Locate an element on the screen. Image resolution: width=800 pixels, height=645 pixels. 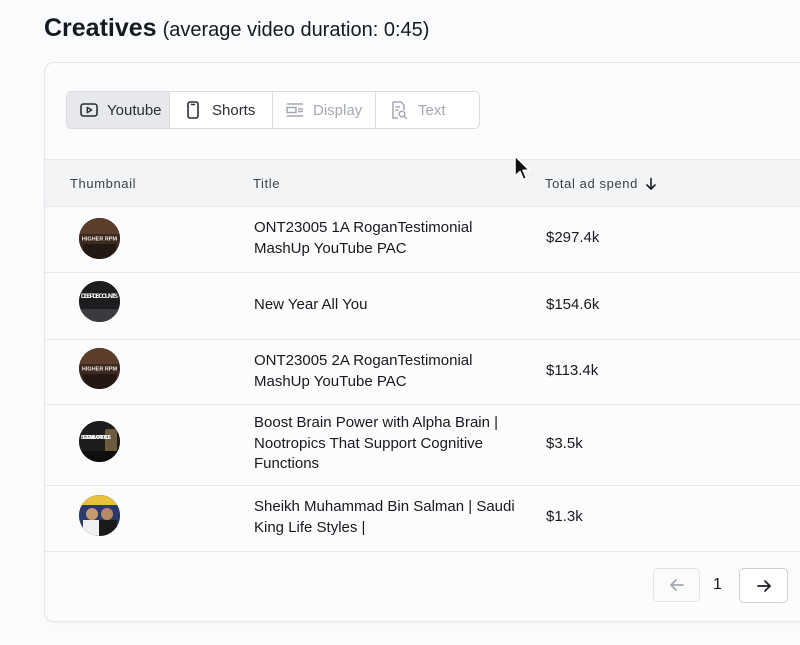
row-spend: $113.4k is located at coordinates (572, 370).